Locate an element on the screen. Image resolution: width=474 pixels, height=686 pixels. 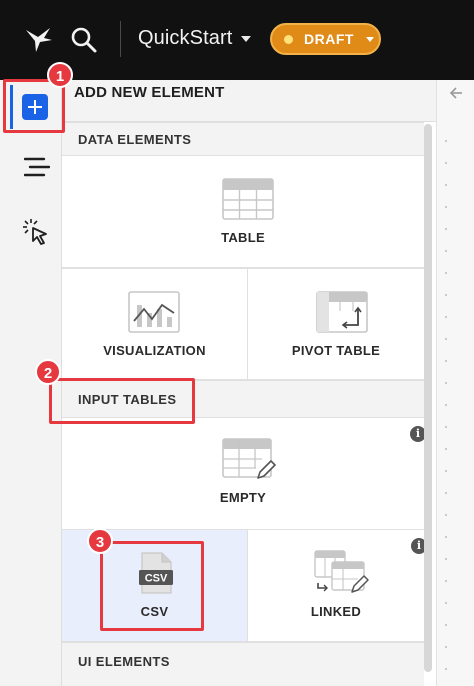
table-element-tile: TABLE is located at coordinates (243, 212).